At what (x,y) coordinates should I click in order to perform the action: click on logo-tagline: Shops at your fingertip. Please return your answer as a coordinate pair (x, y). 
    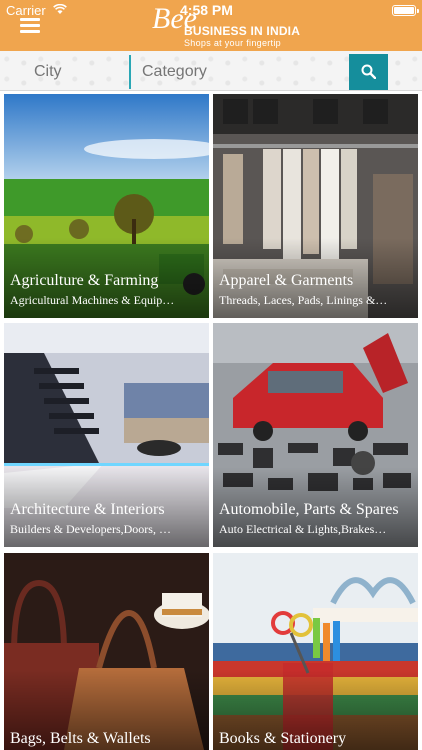
    Looking at the image, I should click on (232, 43).